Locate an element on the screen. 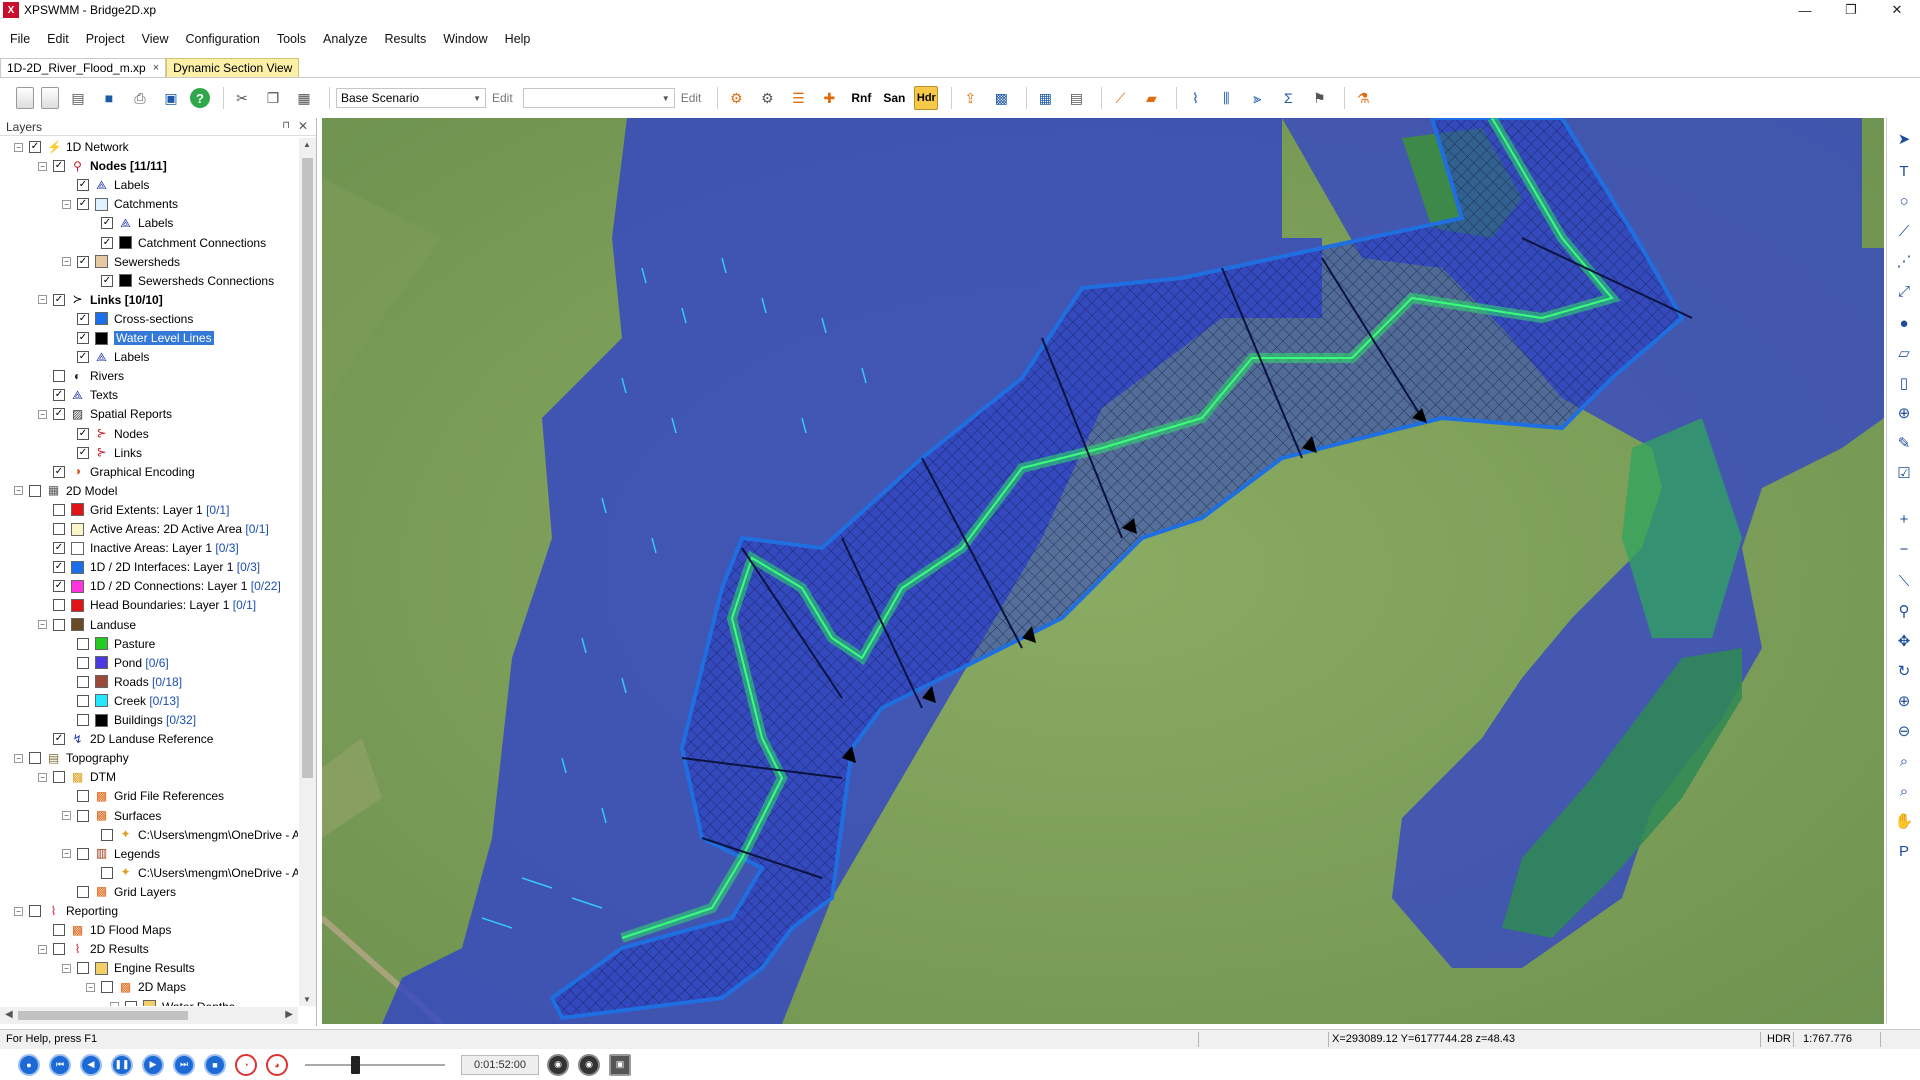 The image size is (1920, 1080). layer-row: ✓ ⊱ Links is located at coordinates (102, 453).